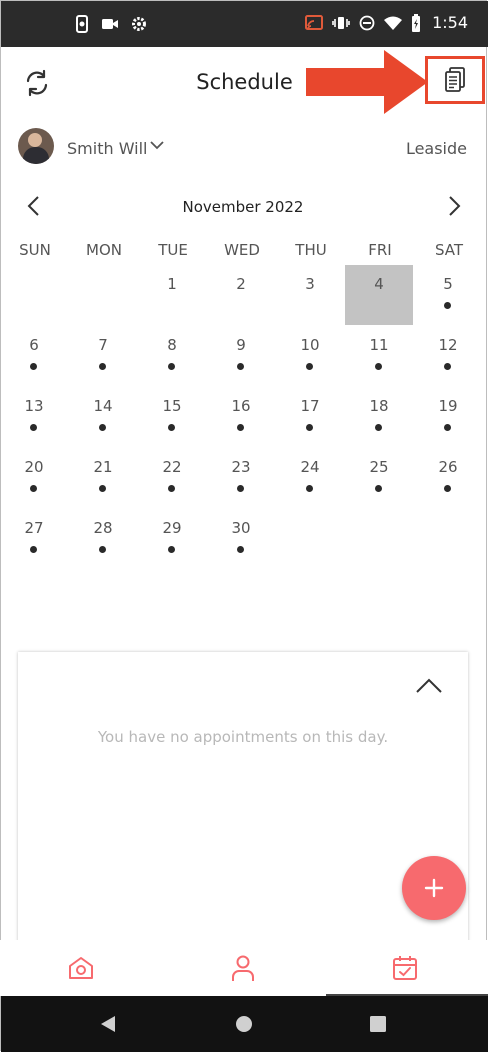 This screenshot has height=1053, width=489. Describe the element at coordinates (314, 22) in the screenshot. I see `cast-icon` at that location.